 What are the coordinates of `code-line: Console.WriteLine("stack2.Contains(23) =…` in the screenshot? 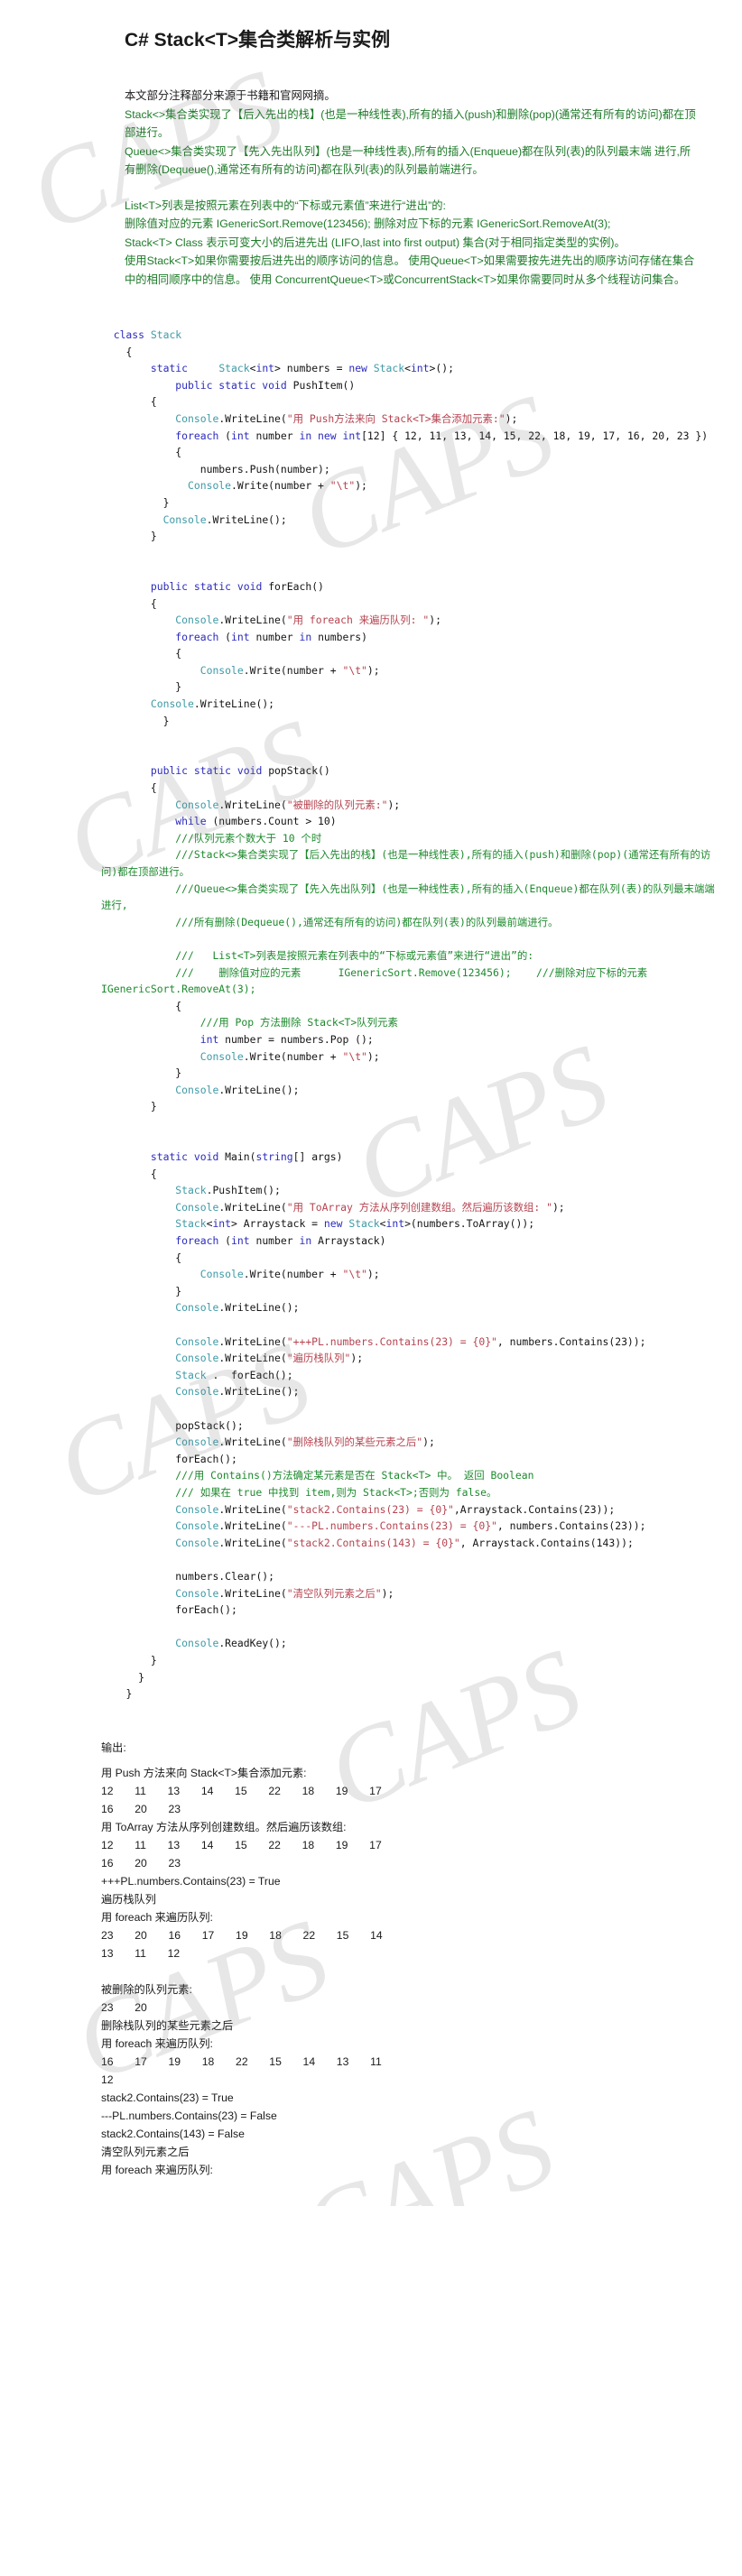 It's located at (410, 1510).